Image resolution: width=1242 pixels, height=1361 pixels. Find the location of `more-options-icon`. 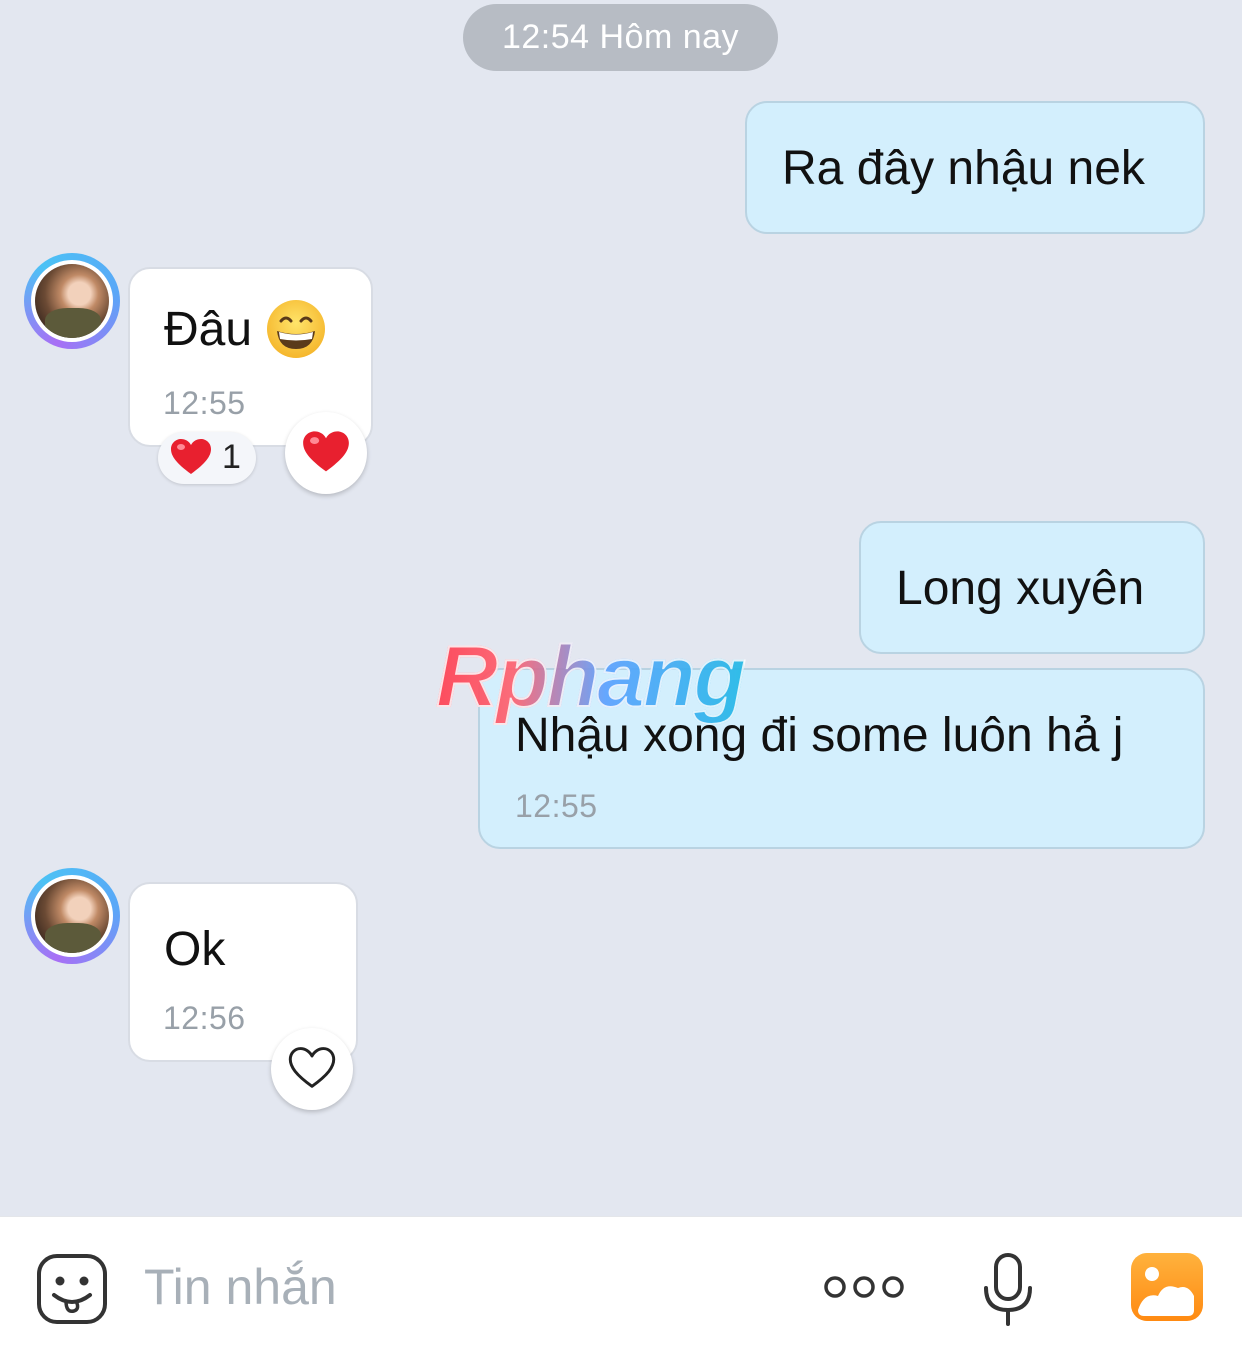

more-options-icon is located at coordinates (864, 1287).